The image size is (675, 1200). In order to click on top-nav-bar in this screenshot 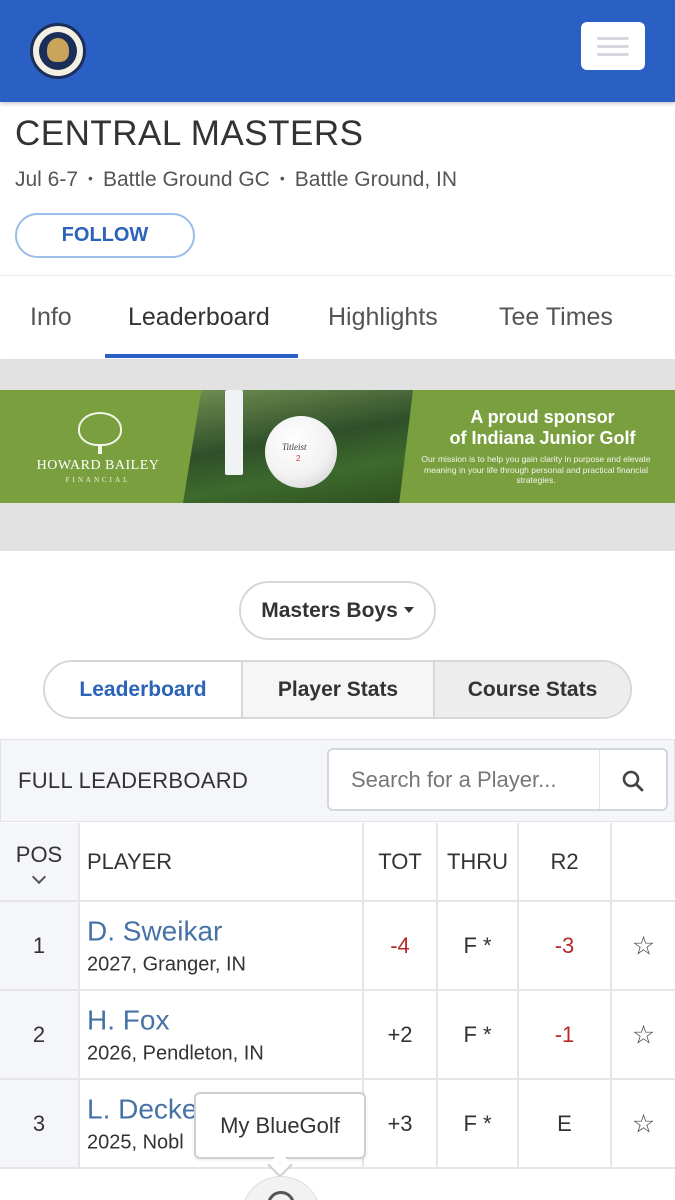, I will do `click(337, 51)`.